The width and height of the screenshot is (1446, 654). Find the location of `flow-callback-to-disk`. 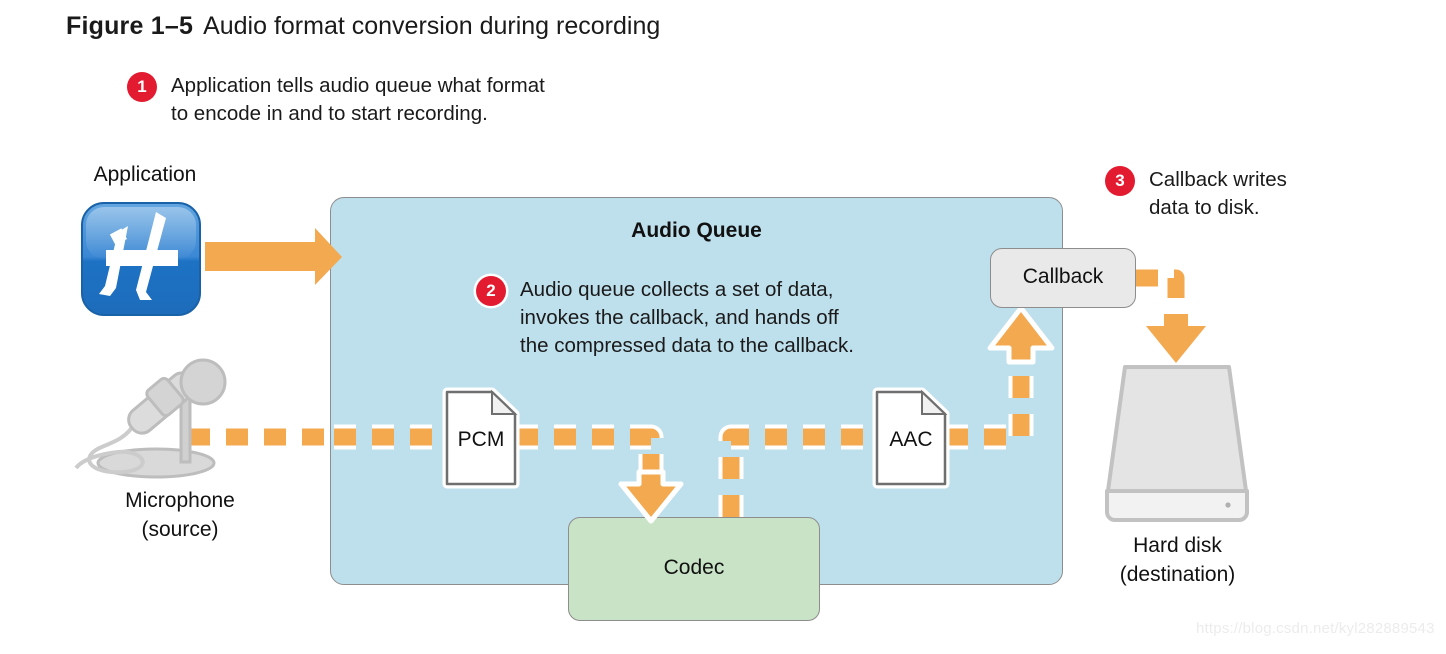

flow-callback-to-disk is located at coordinates (1171, 316).